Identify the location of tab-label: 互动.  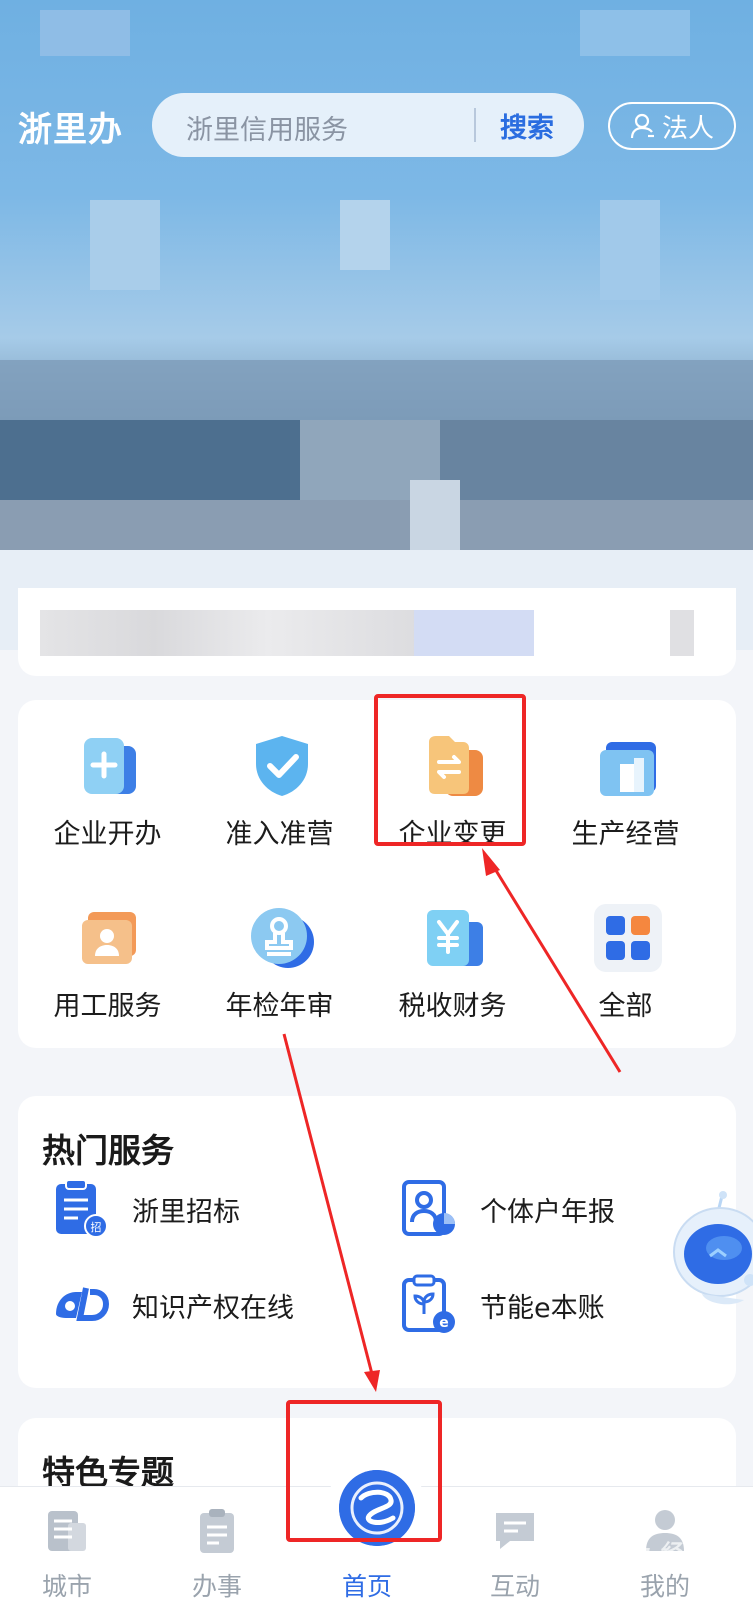
(514, 1586).